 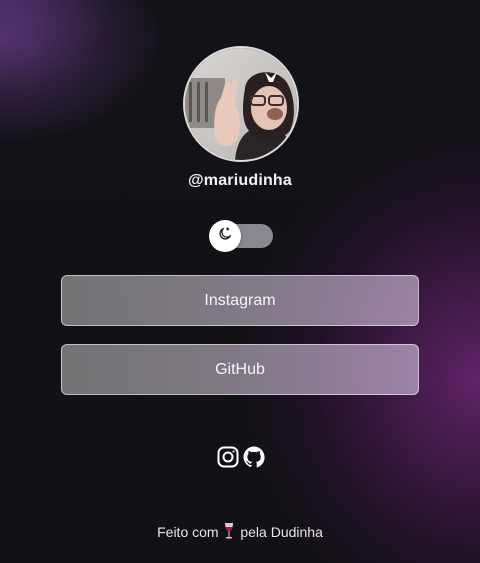 What do you see at coordinates (188, 532) in the screenshot?
I see `footer-prefix: Feito com` at bounding box center [188, 532].